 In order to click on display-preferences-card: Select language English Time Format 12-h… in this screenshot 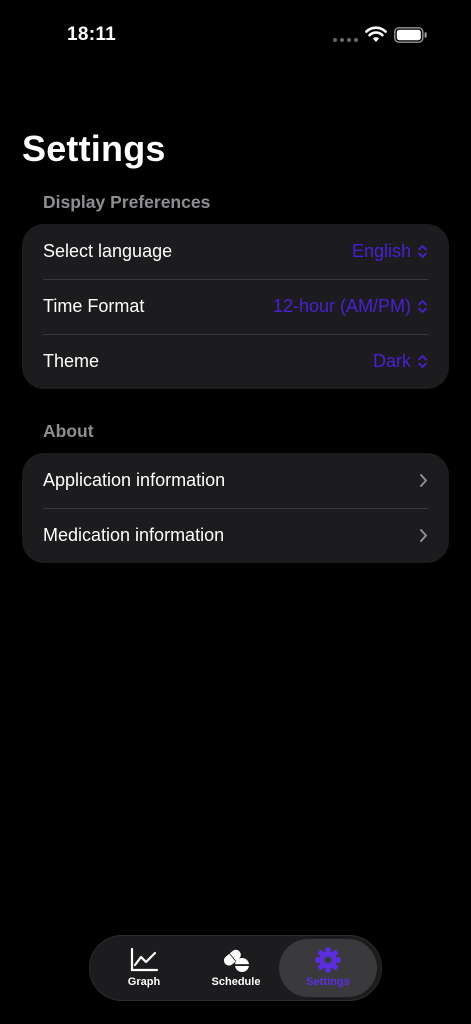, I will do `click(235, 306)`.